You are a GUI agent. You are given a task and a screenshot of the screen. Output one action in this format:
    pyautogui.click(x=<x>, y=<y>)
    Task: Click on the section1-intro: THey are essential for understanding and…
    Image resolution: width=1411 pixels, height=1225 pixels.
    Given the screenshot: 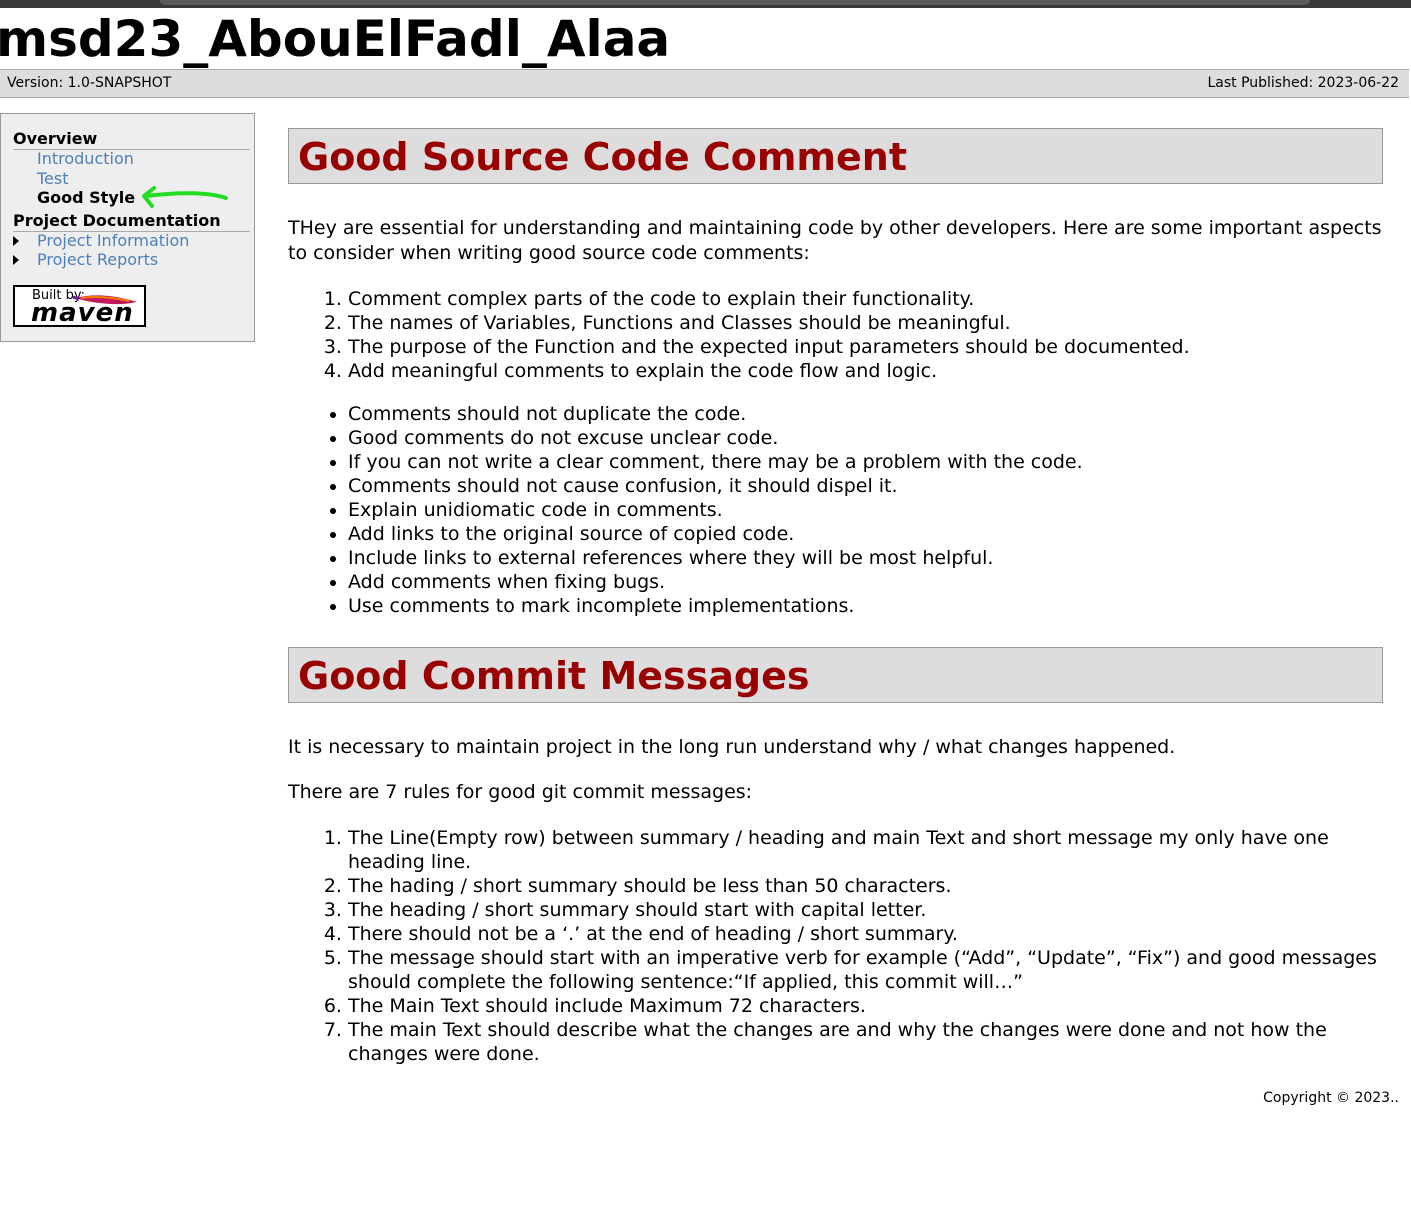 What is the action you would take?
    pyautogui.click(x=835, y=240)
    